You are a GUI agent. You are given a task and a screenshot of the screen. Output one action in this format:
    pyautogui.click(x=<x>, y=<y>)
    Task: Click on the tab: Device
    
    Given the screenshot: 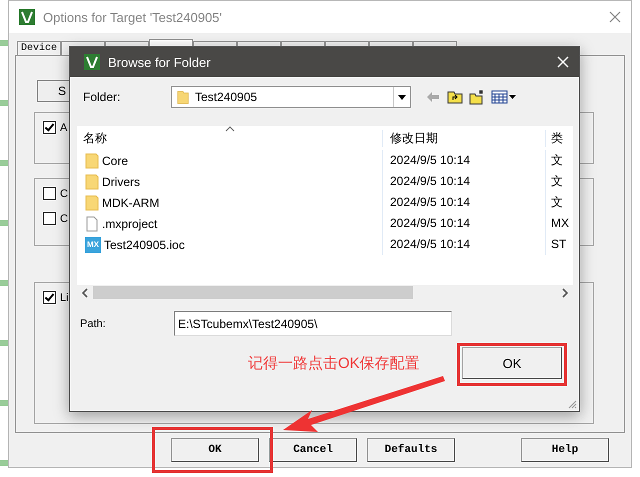 What is the action you would take?
    pyautogui.click(x=39, y=48)
    